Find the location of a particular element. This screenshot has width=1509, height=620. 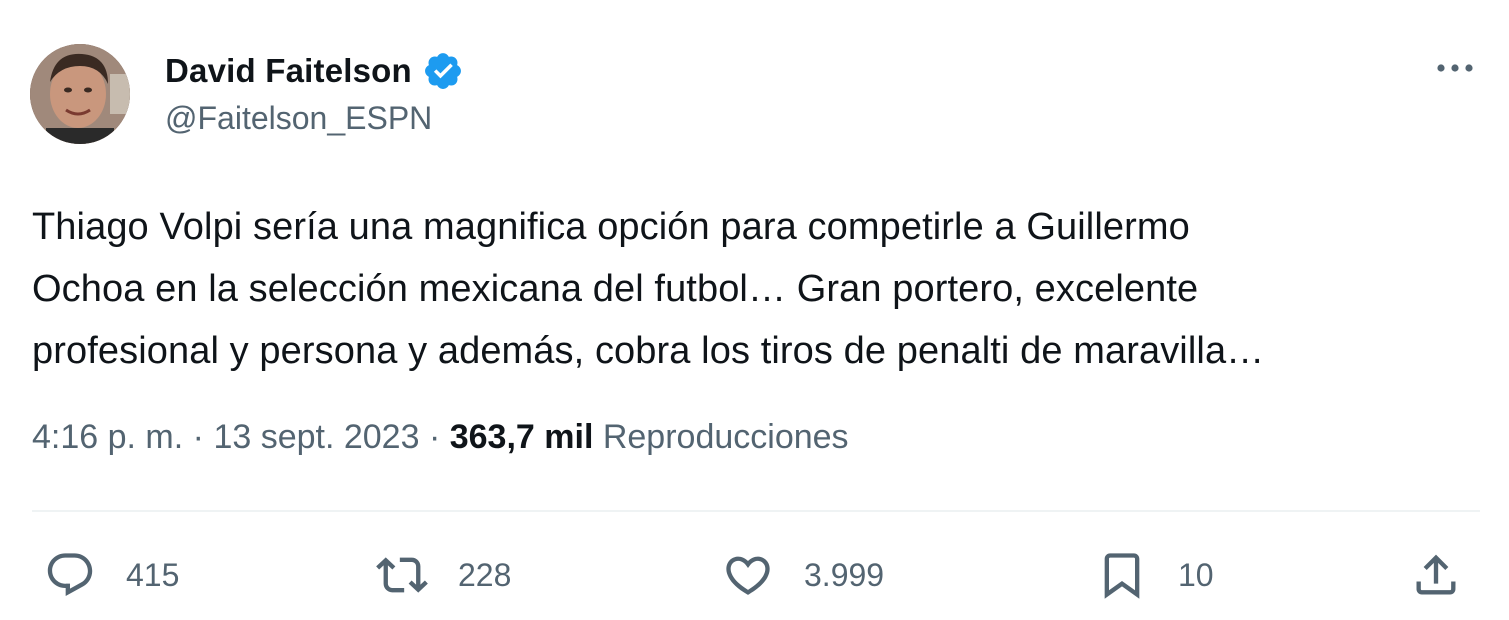

tweet-date: 13 sept. 2023 is located at coordinates (316, 437).